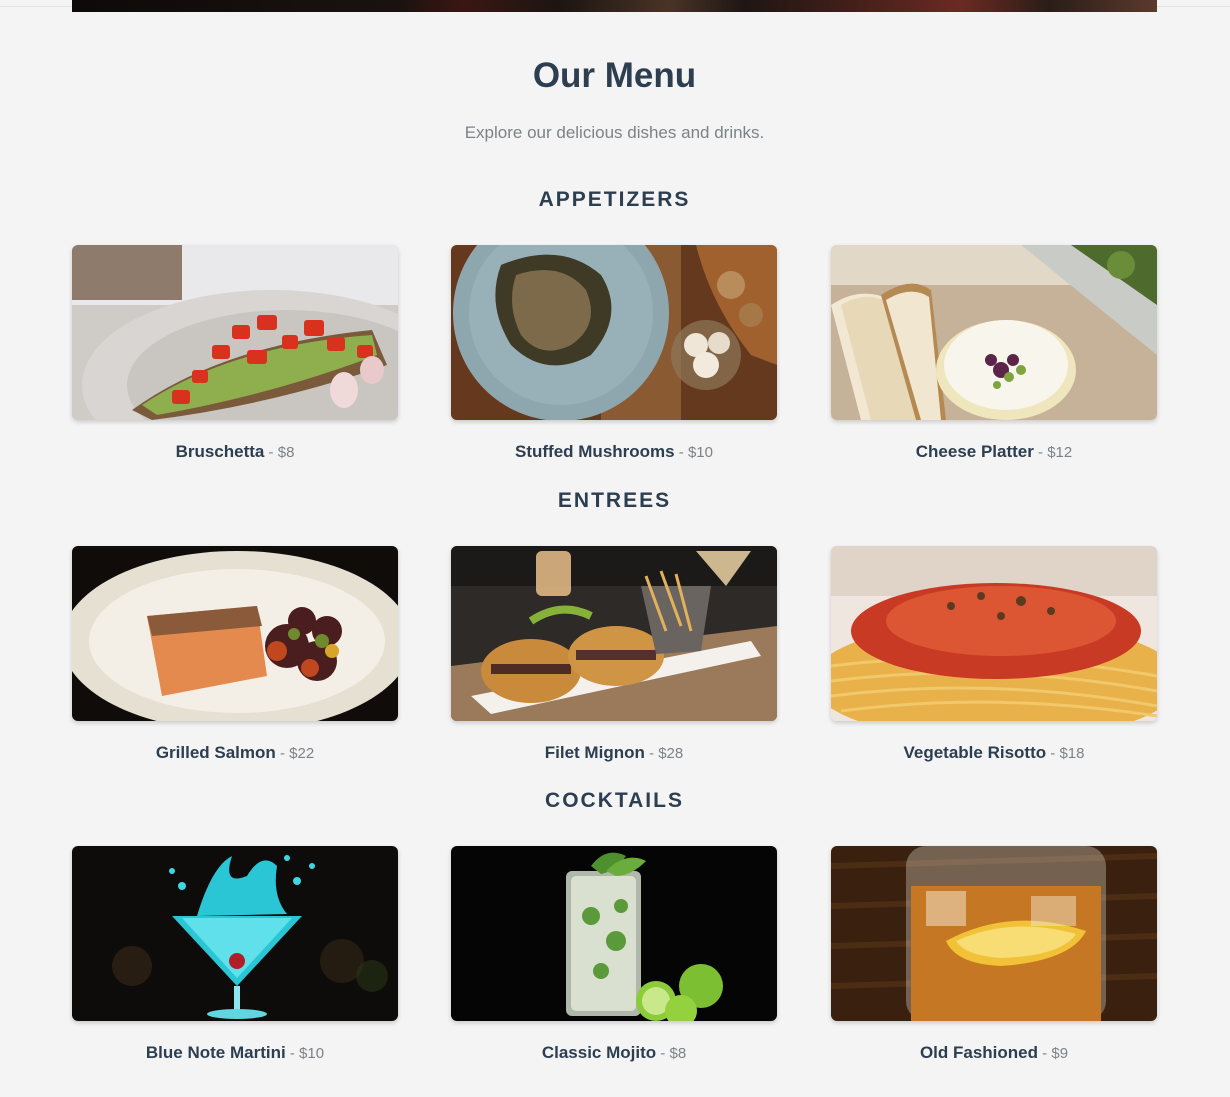 The width and height of the screenshot is (1230, 1097). Describe the element at coordinates (614, 933) in the screenshot. I see `classic-mojito-photo` at that location.